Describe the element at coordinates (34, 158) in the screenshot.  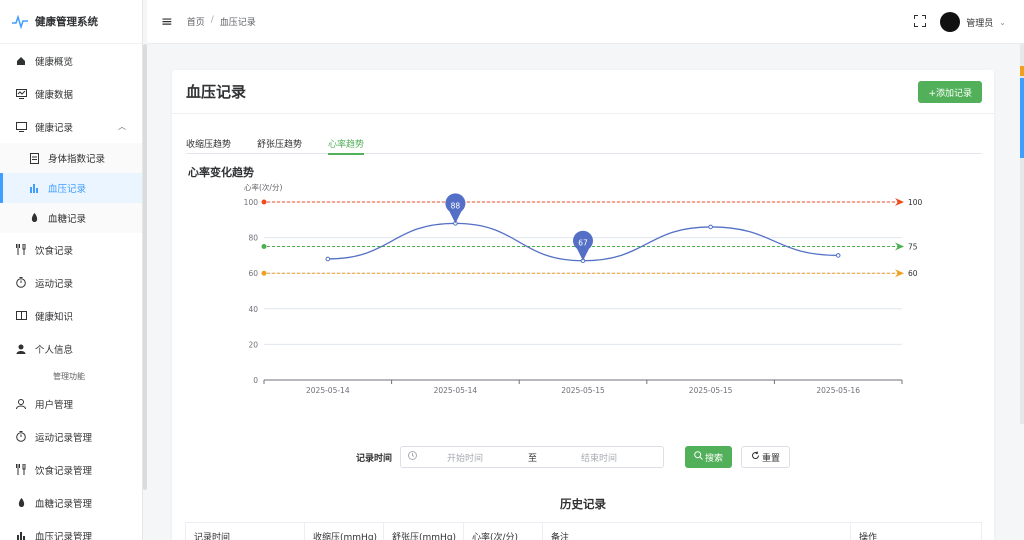
I see `document-icon` at that location.